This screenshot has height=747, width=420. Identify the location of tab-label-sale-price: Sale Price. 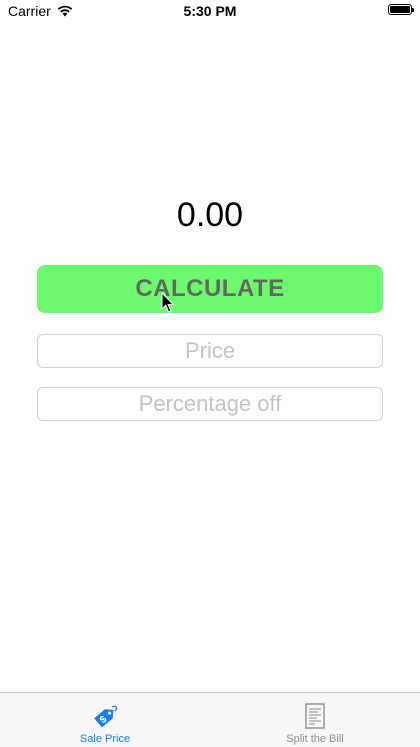
(105, 739).